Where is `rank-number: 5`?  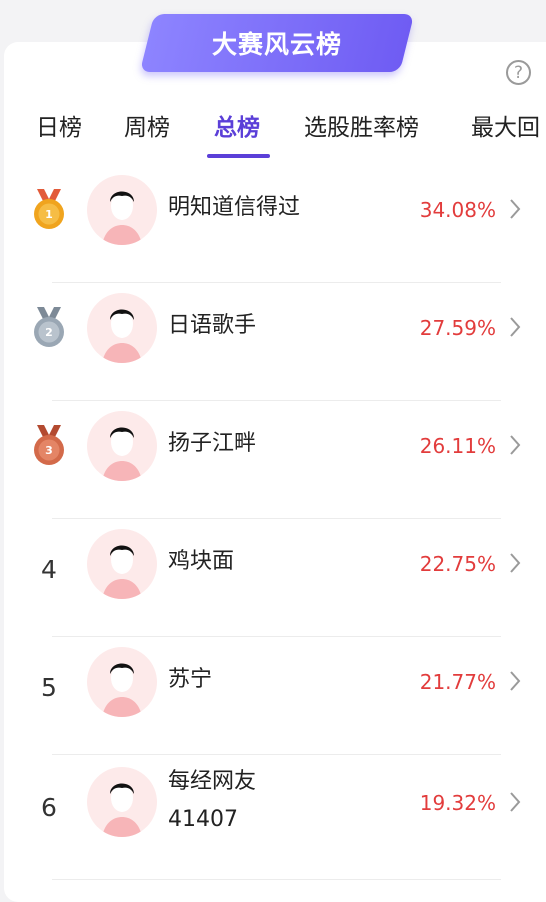
rank-number: 5 is located at coordinates (49, 687).